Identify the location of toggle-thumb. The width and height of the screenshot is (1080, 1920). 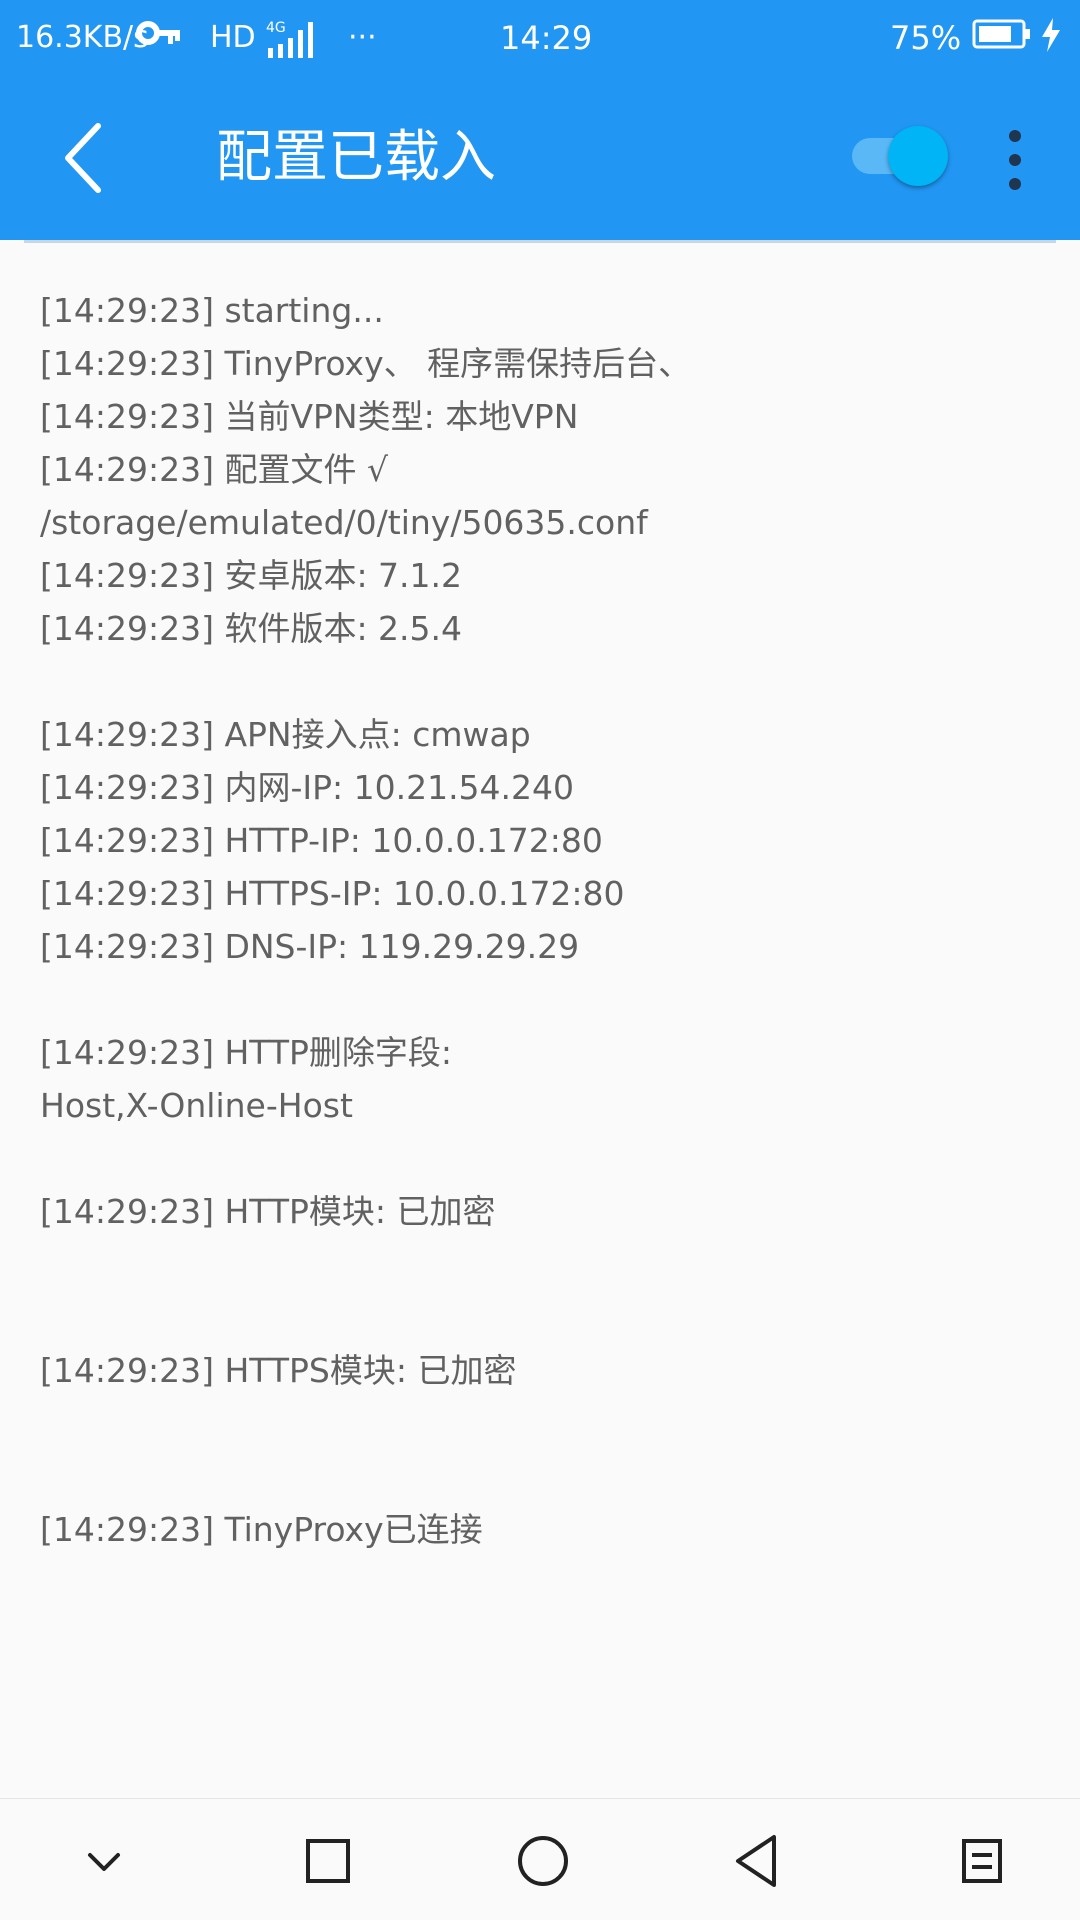
(918, 156).